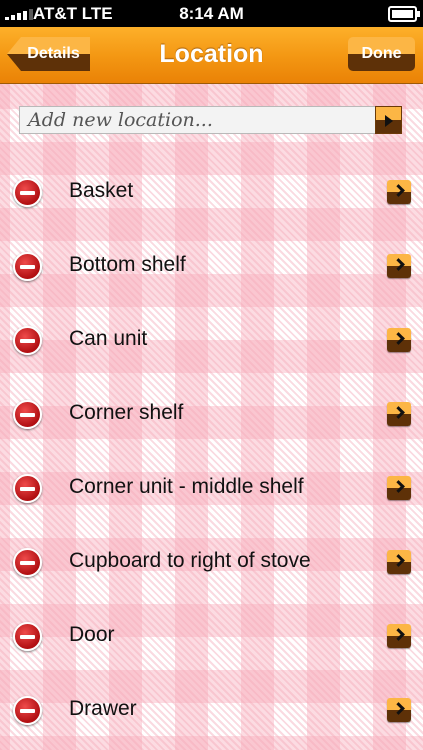 This screenshot has height=750, width=423. I want to click on list-item: Can unit, so click(211, 340).